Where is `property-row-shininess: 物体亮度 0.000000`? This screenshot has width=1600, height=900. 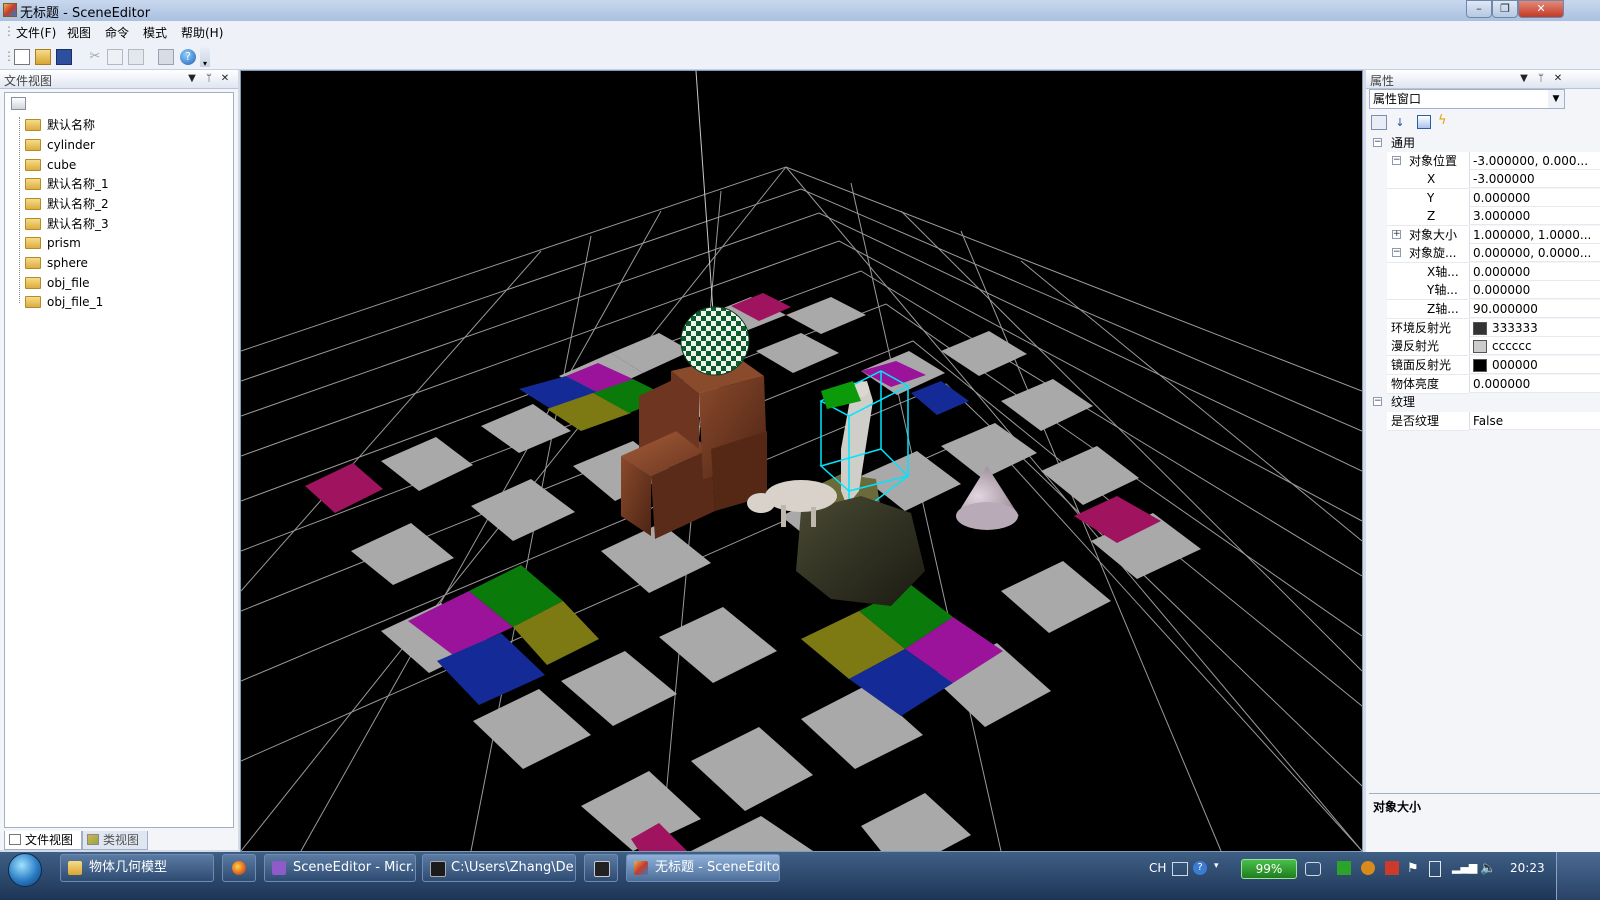 property-row-shininess: 物体亮度 0.000000 is located at coordinates (1484, 384).